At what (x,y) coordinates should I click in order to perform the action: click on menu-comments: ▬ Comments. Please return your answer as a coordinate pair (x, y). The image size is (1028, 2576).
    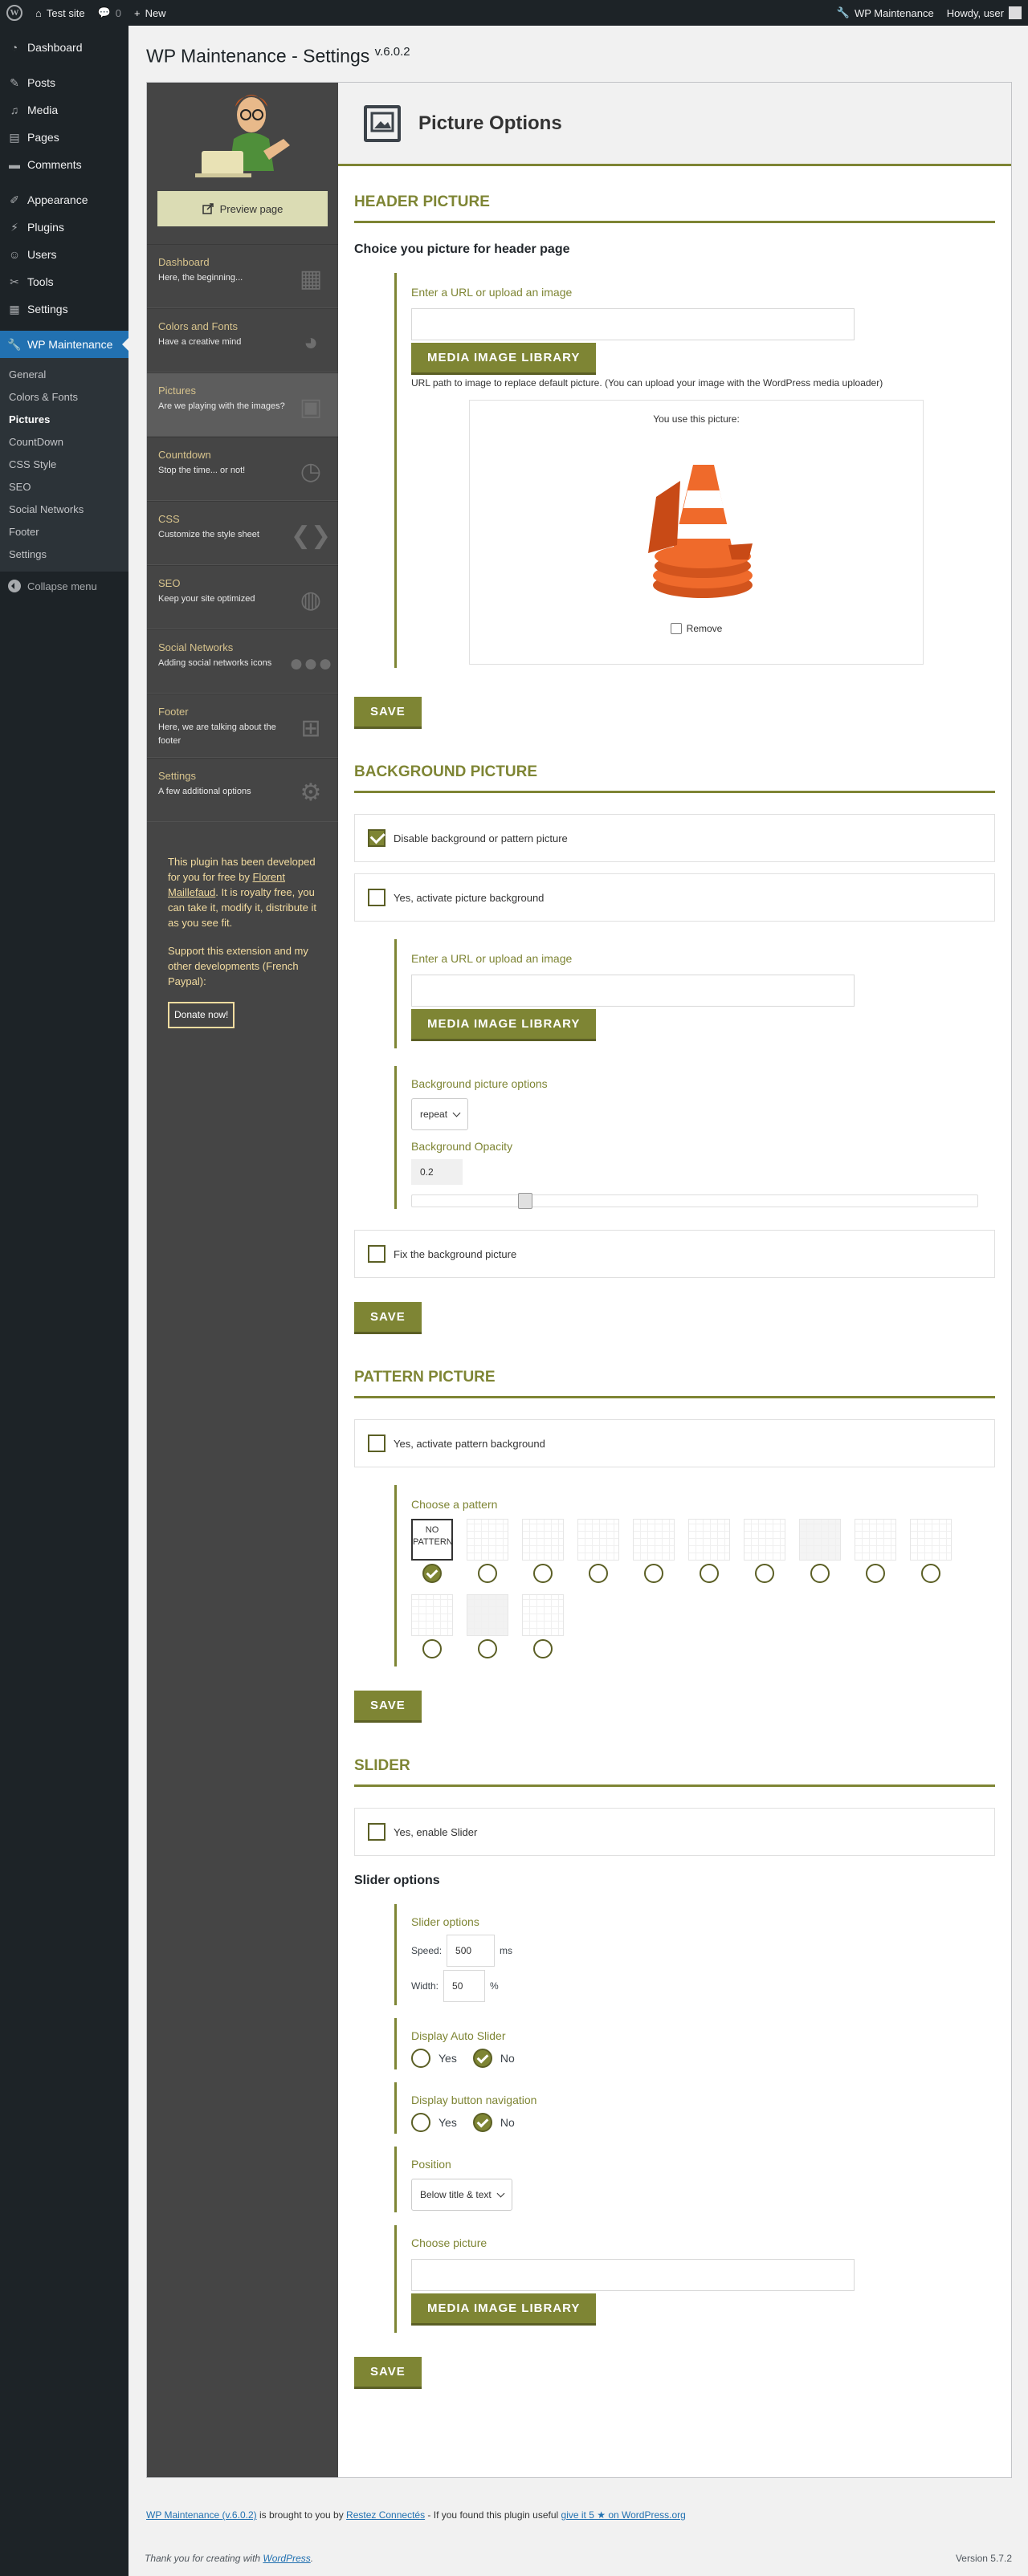
    Looking at the image, I should click on (64, 165).